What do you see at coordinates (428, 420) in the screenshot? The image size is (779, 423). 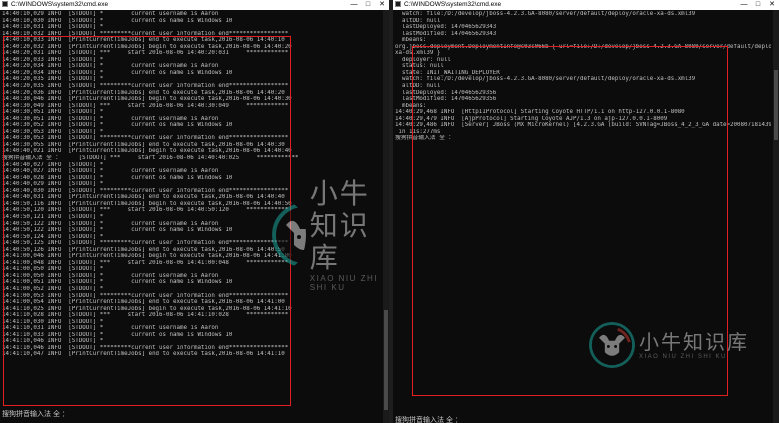 I see `right-ime-prompt: 搜狗拼音输入法 全 ：` at bounding box center [428, 420].